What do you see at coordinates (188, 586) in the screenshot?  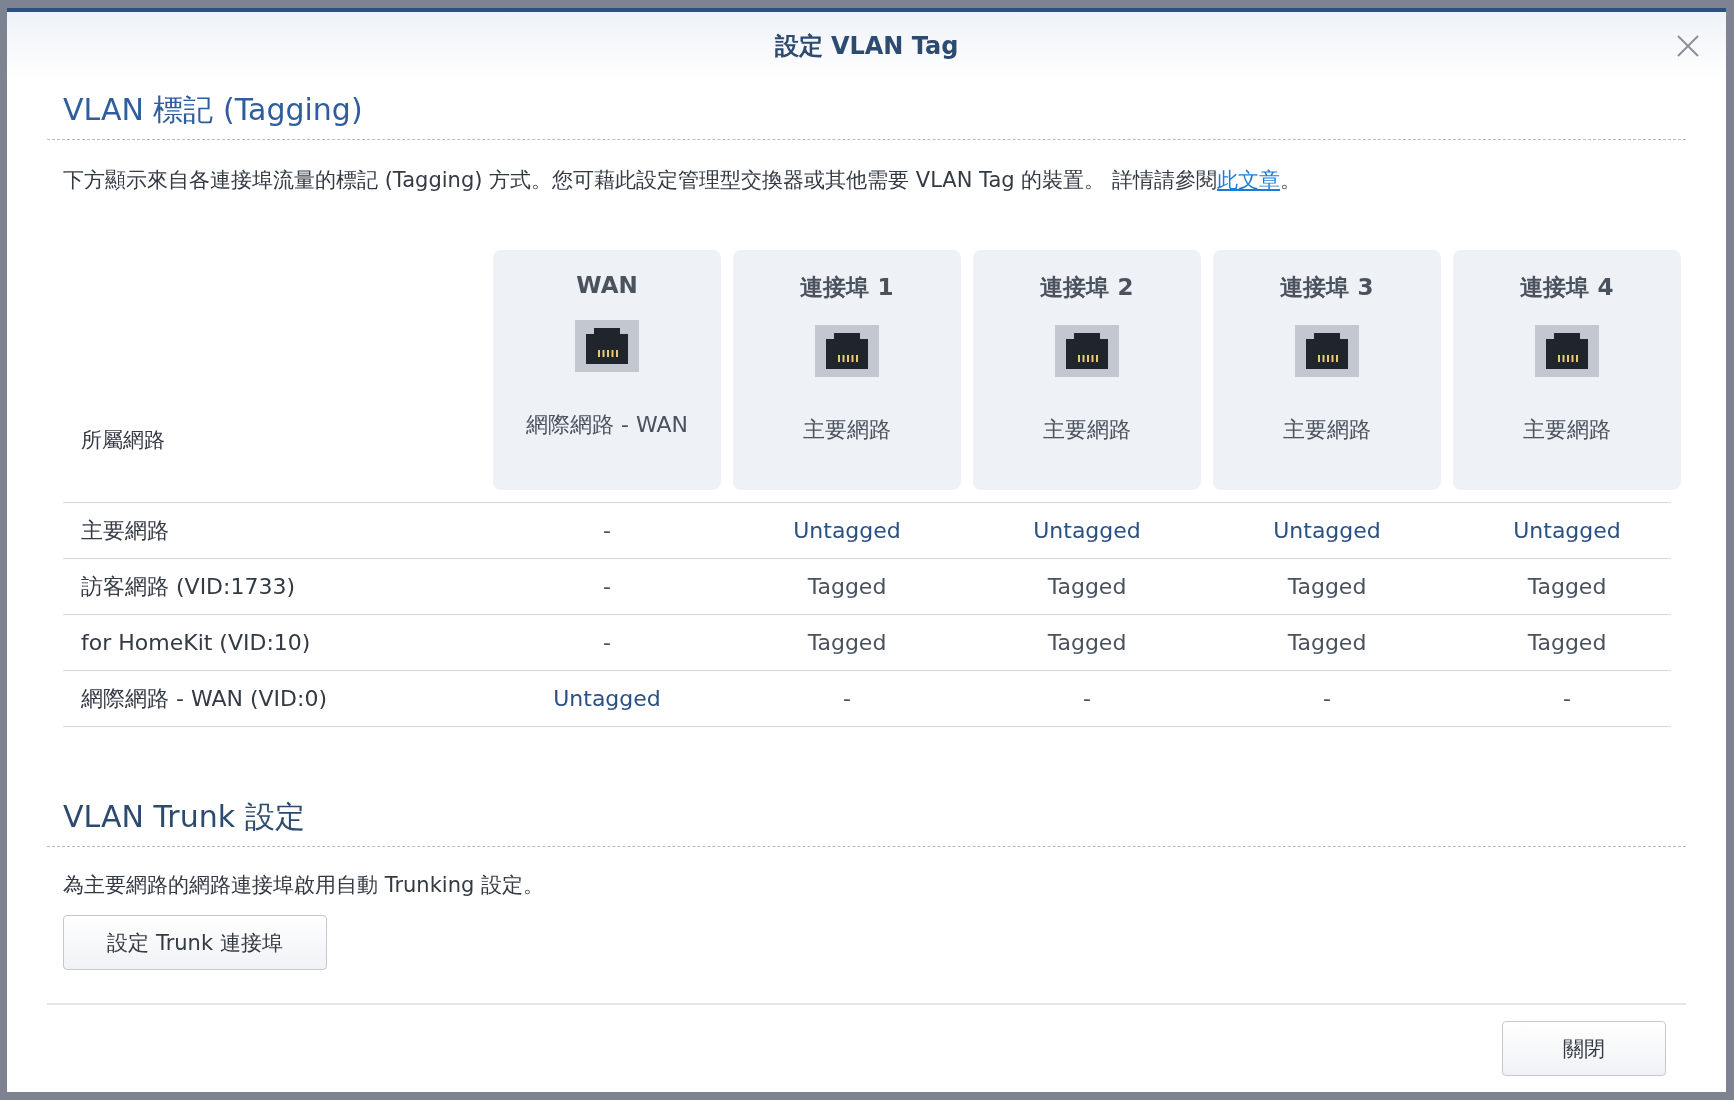 I see `network-name: 訪客網路 (VID:1733)` at bounding box center [188, 586].